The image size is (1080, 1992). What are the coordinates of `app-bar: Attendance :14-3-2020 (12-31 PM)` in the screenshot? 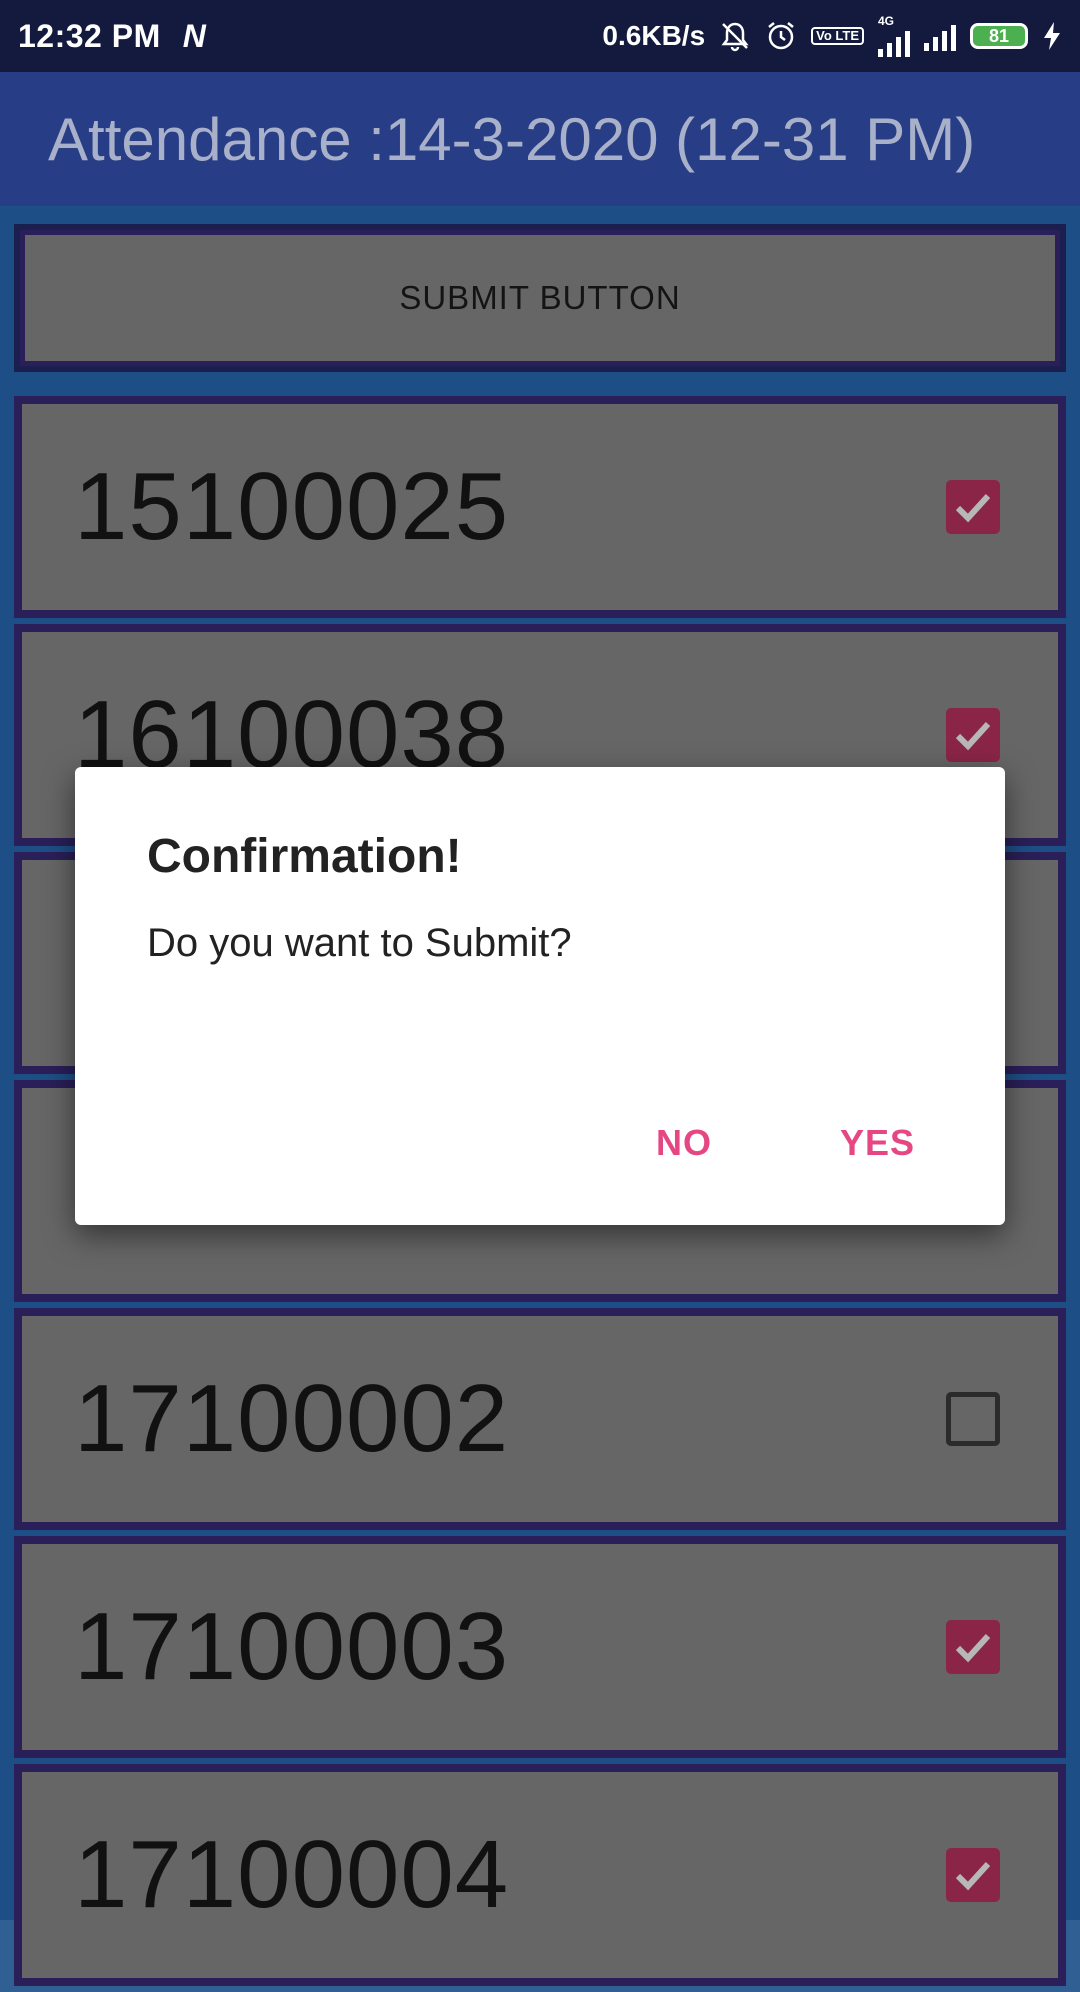 It's located at (540, 139).